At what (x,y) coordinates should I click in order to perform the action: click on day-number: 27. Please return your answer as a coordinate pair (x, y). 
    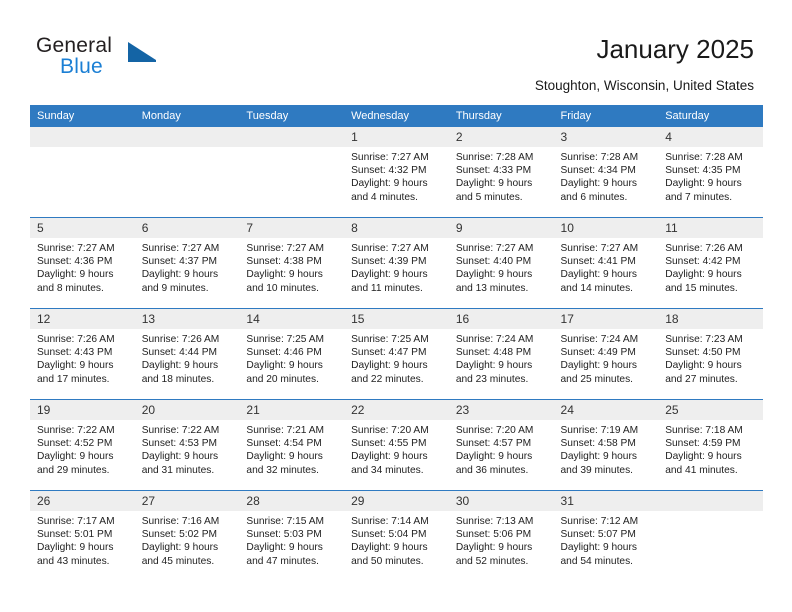
    Looking at the image, I should click on (187, 501).